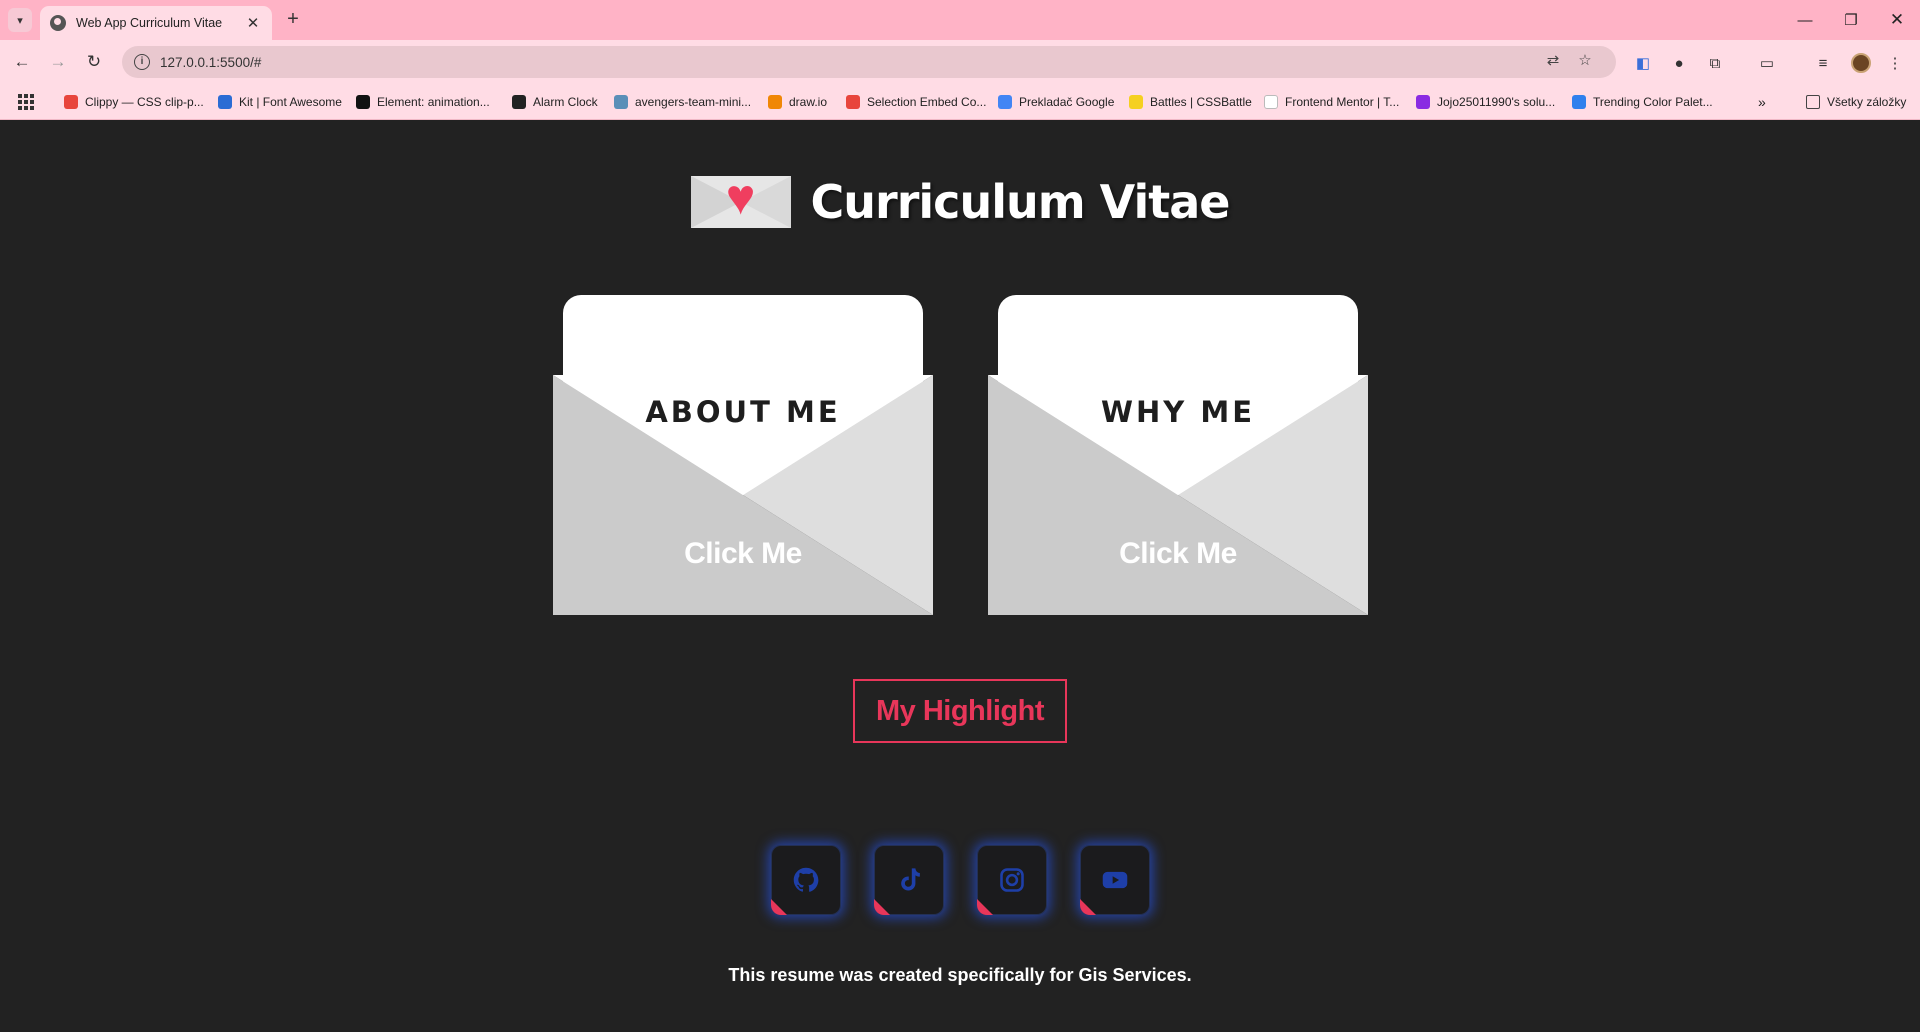 The image size is (1920, 1032). What do you see at coordinates (58, 23) in the screenshot?
I see `globe-icon` at bounding box center [58, 23].